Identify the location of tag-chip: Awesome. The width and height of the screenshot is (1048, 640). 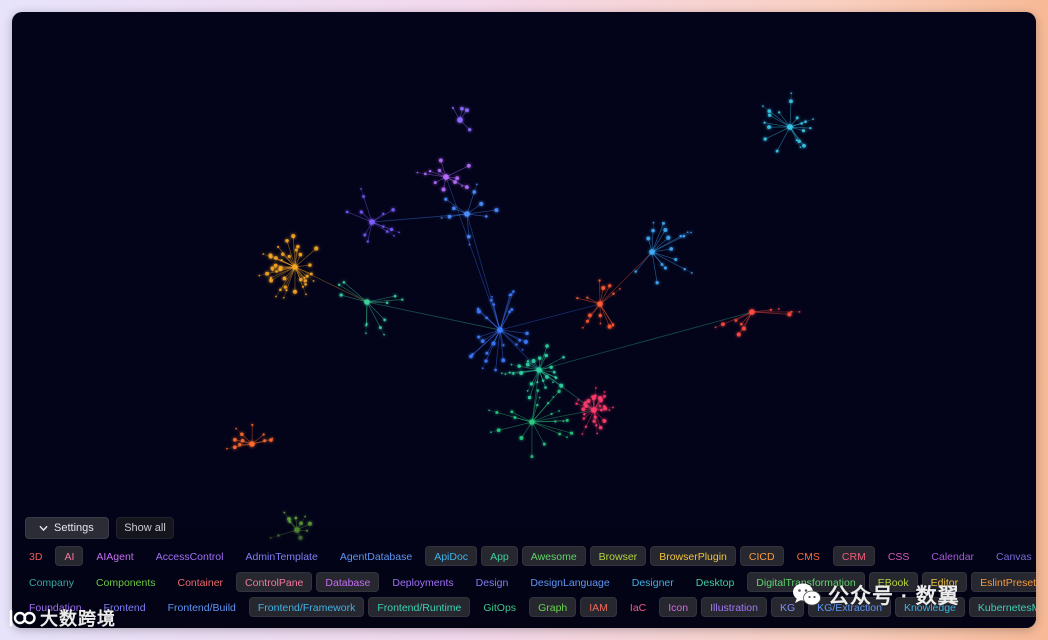
(553, 556).